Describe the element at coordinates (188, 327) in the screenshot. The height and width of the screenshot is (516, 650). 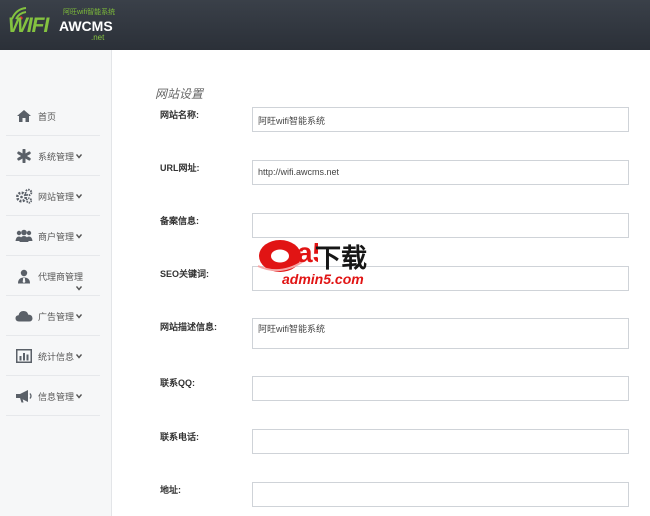
I see `site-description-label: 网站描述信息:` at that location.